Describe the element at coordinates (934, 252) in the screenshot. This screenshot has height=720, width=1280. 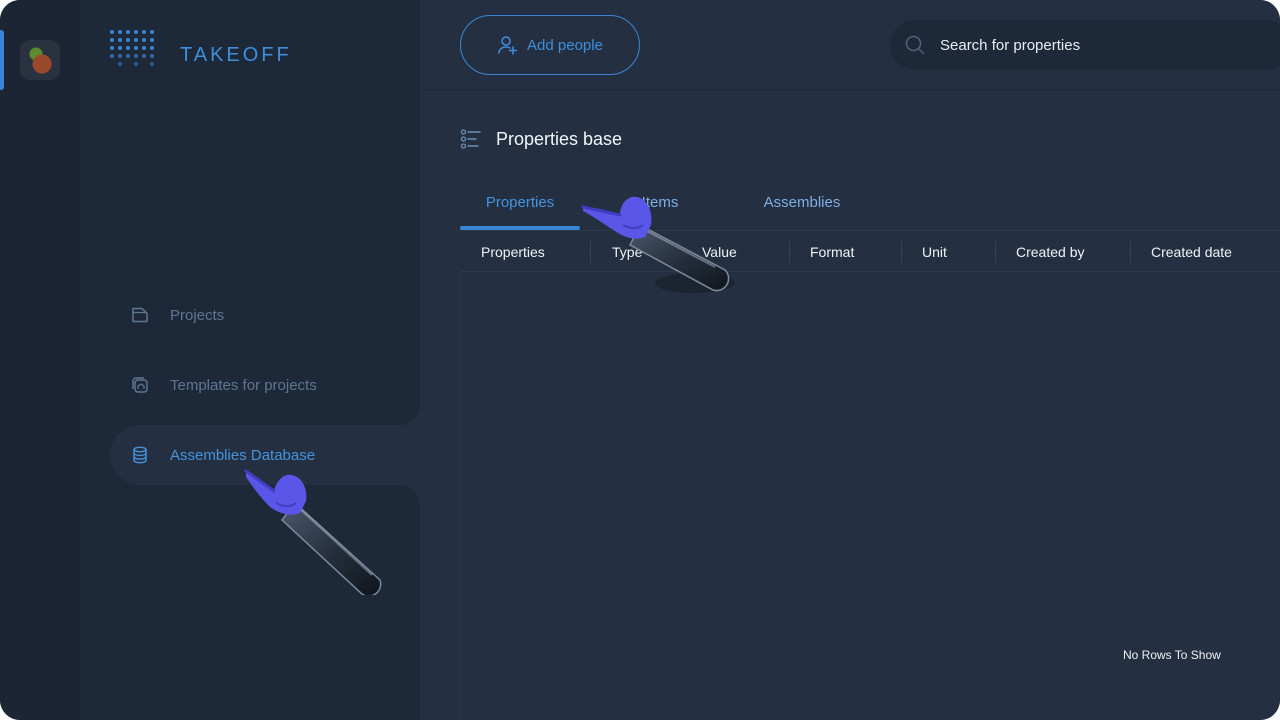
I see `column-header-unit: Unit` at that location.